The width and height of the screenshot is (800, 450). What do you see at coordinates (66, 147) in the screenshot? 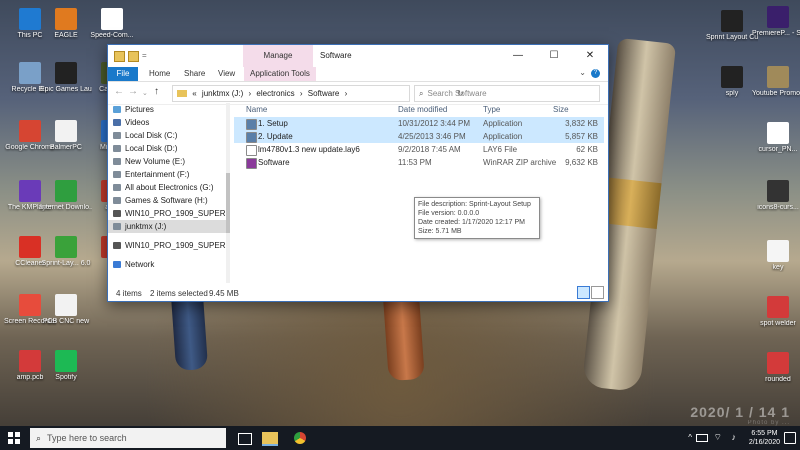
I see `desktop-icon-label: BalmerPC` at bounding box center [66, 147].